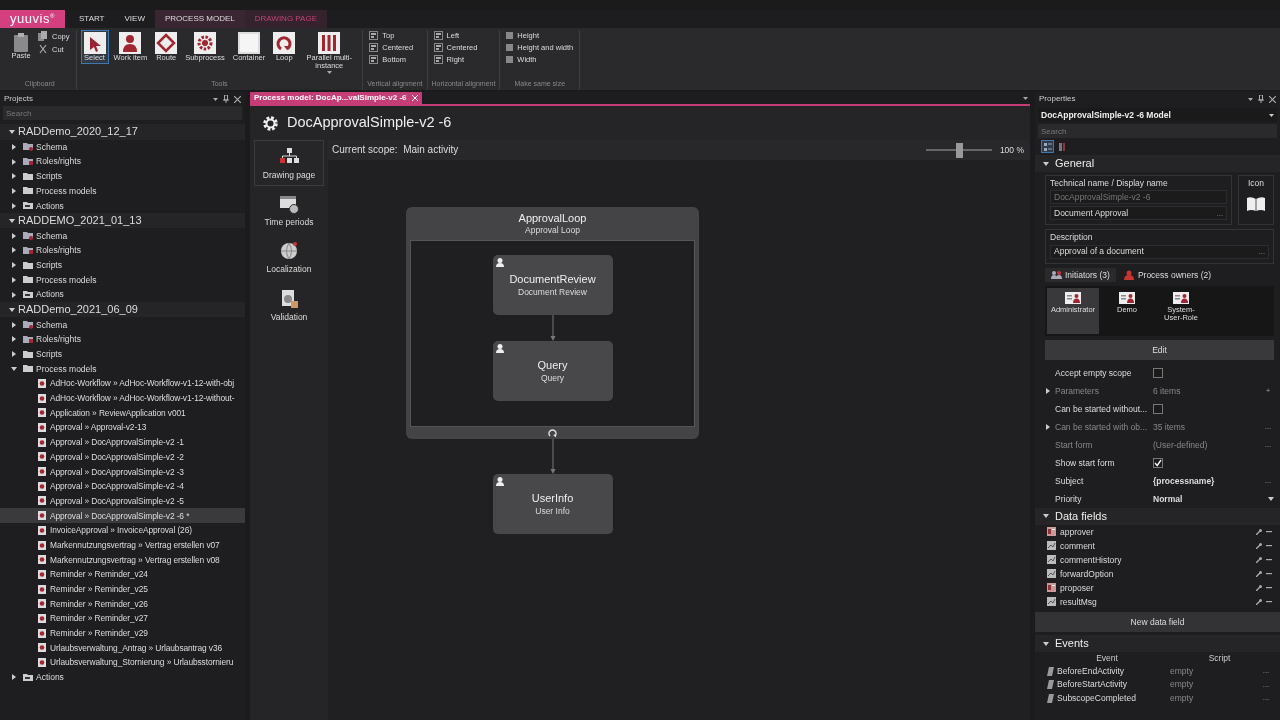  What do you see at coordinates (552, 323) in the screenshot?
I see `loop-container: ApprovalLoop Approval Loop DocumentReview Document Review Query Query` at bounding box center [552, 323].